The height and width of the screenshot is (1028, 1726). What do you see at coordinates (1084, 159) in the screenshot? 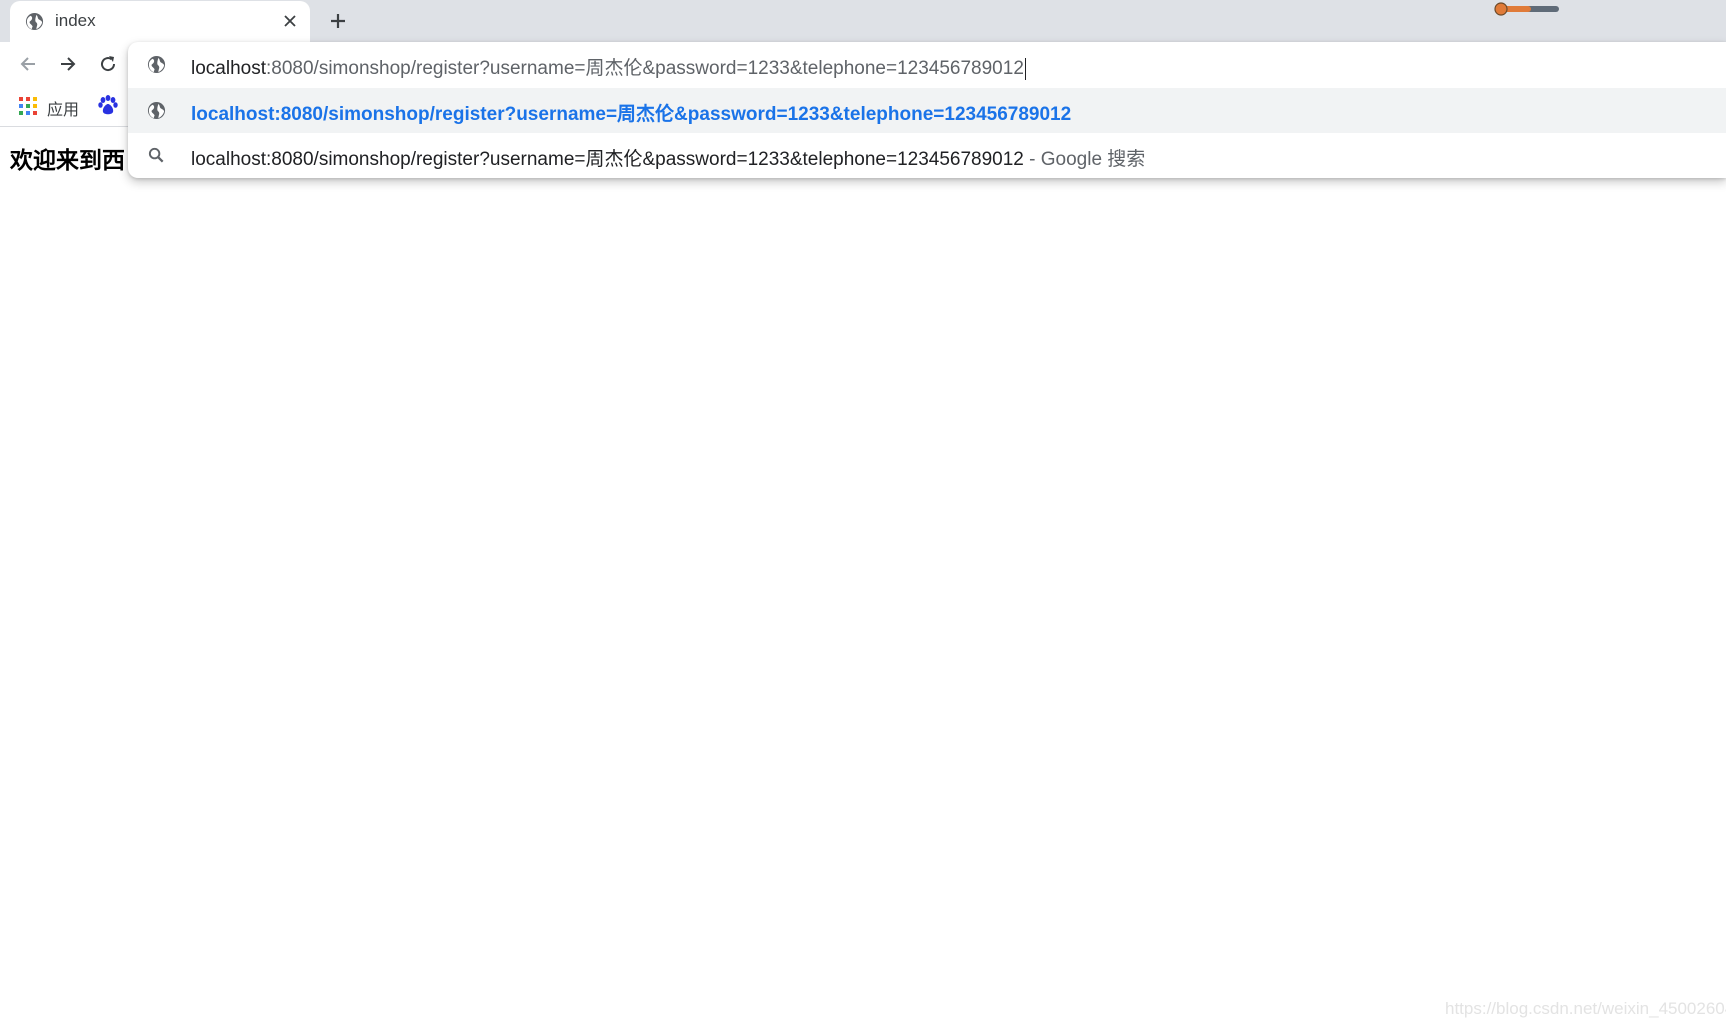
I see `suggestion-search-suffix: - Google 搜索` at bounding box center [1084, 159].